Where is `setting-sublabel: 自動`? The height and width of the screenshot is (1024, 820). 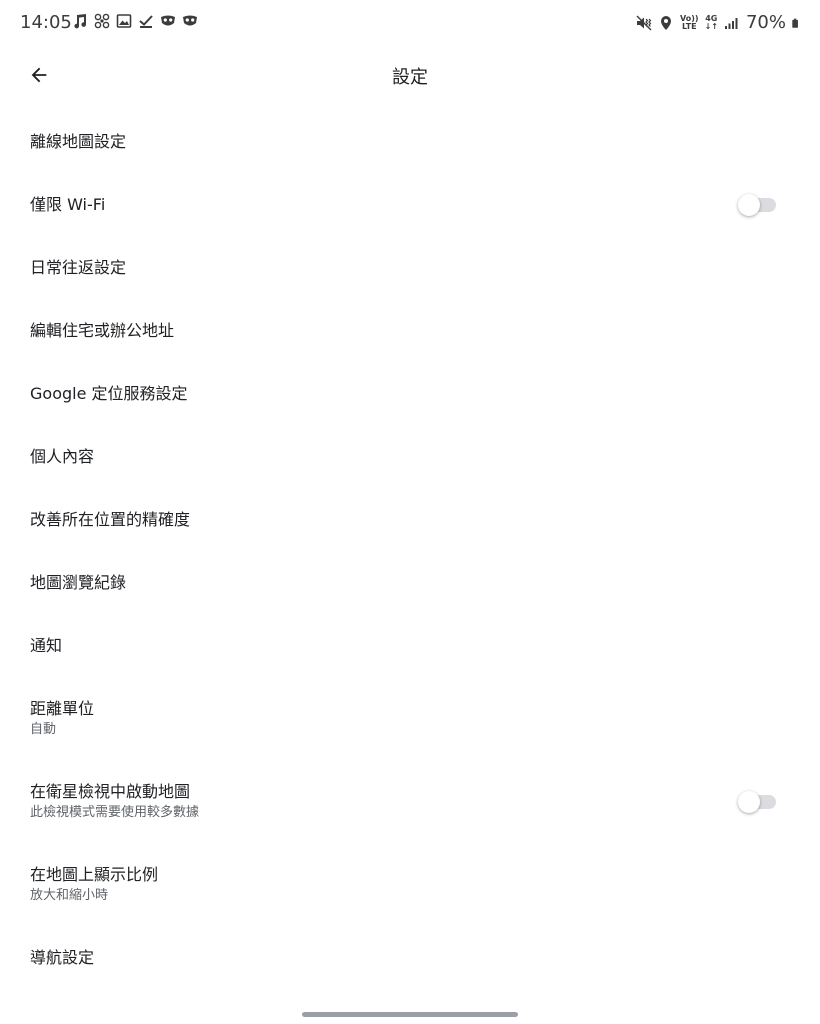
setting-sublabel: 自動 is located at coordinates (43, 729).